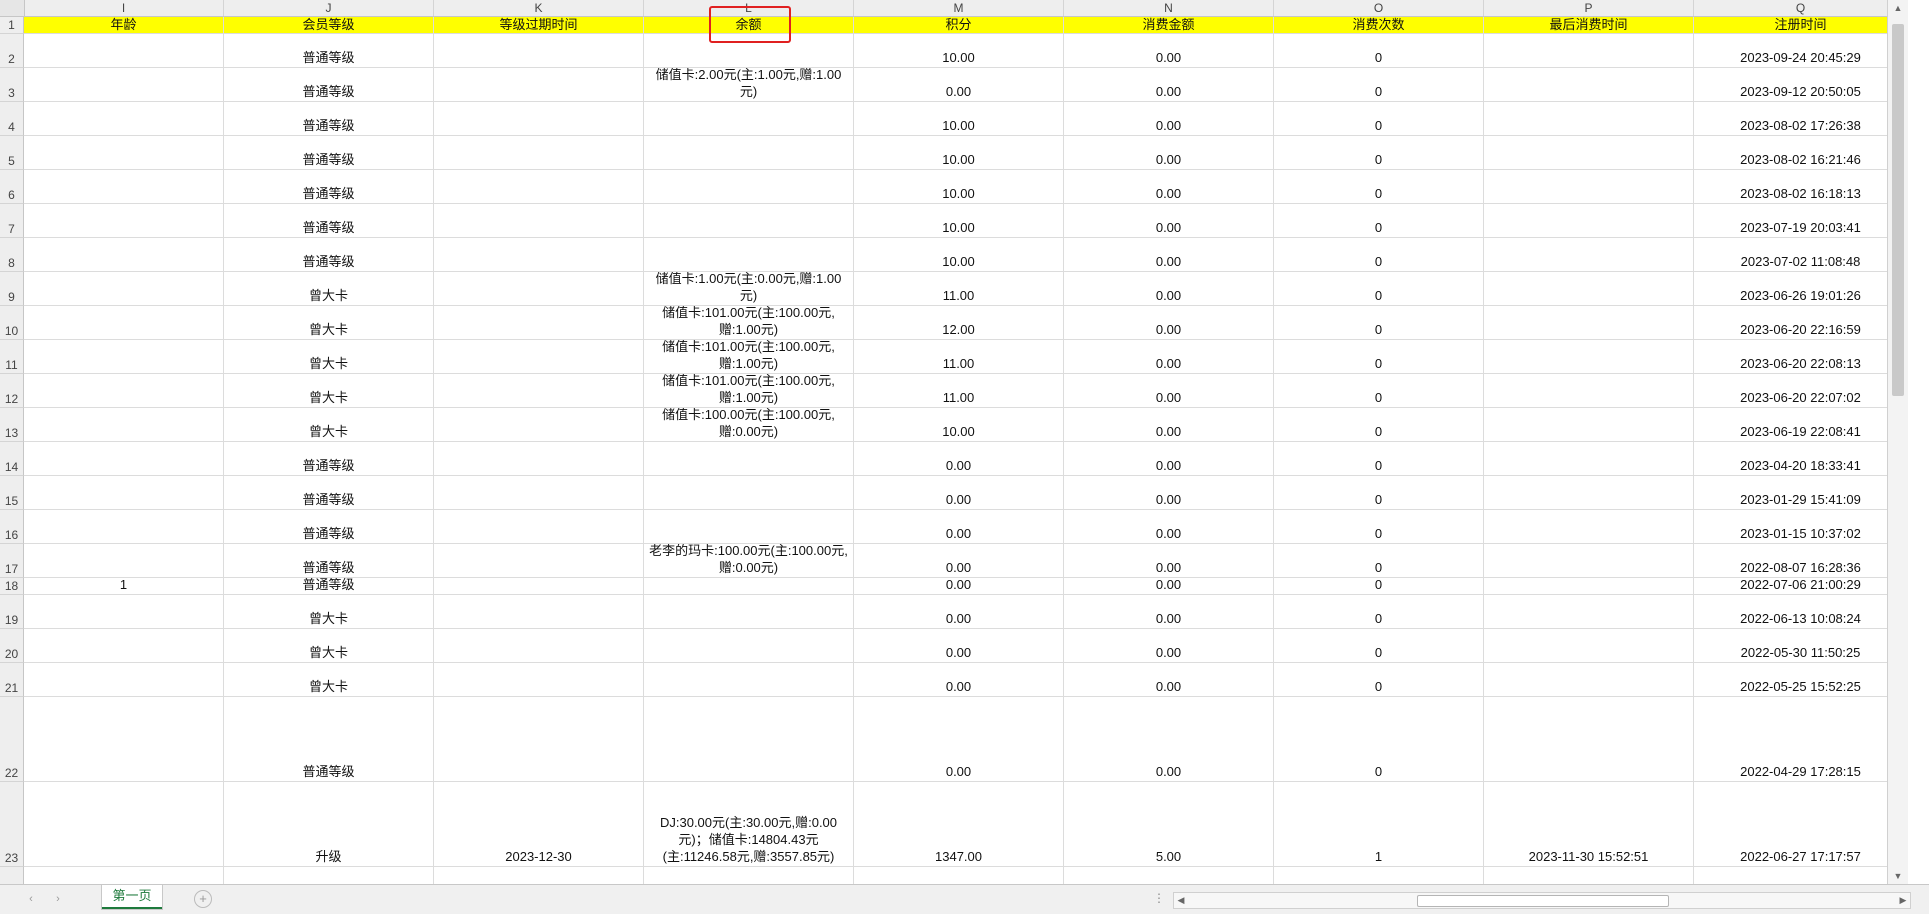  Describe the element at coordinates (124, 8) in the screenshot. I see `column-letter-i: I` at that location.